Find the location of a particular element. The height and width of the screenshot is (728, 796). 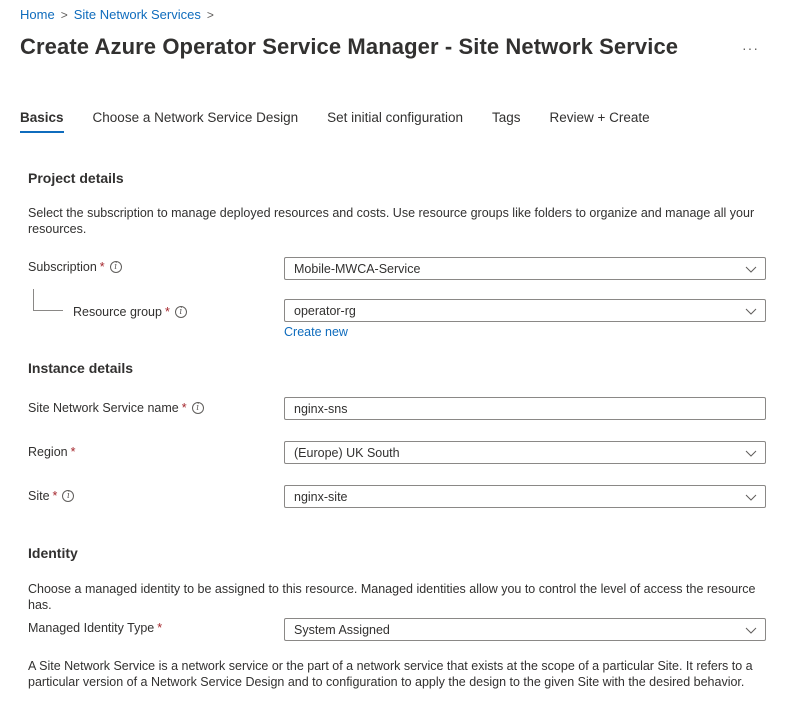

site-network-service-name-value: nginx-sns is located at coordinates (321, 408).